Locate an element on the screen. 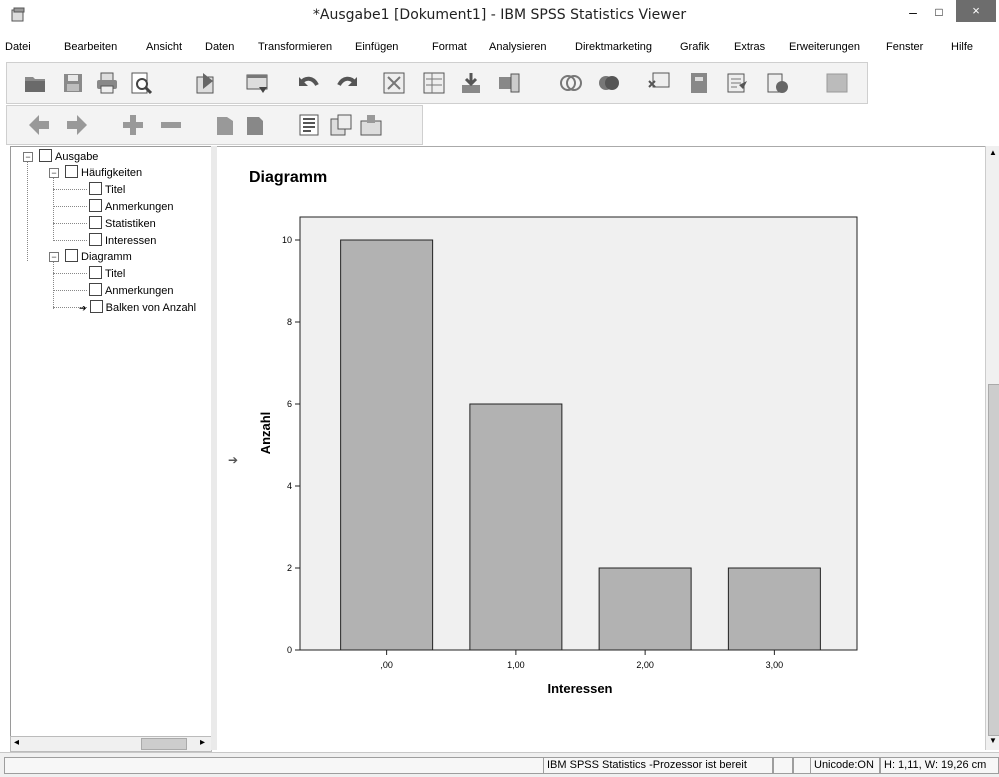 This screenshot has width=999, height=777. goto-case-icon is located at coordinates (434, 83).